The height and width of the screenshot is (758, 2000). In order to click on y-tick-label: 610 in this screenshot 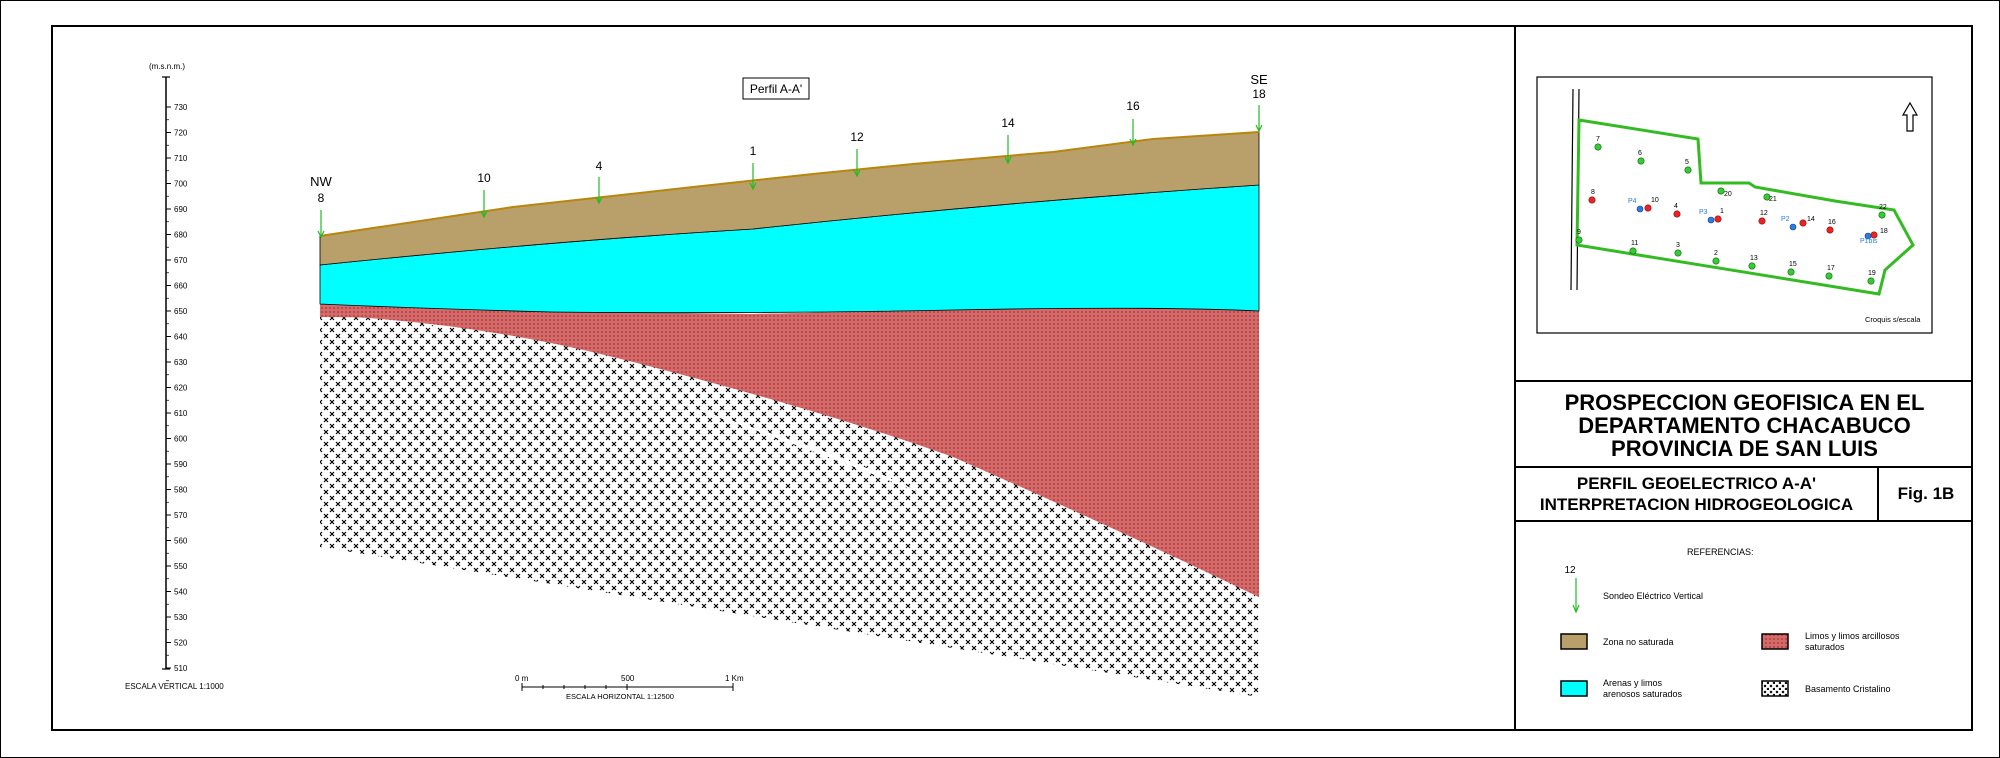, I will do `click(181, 413)`.